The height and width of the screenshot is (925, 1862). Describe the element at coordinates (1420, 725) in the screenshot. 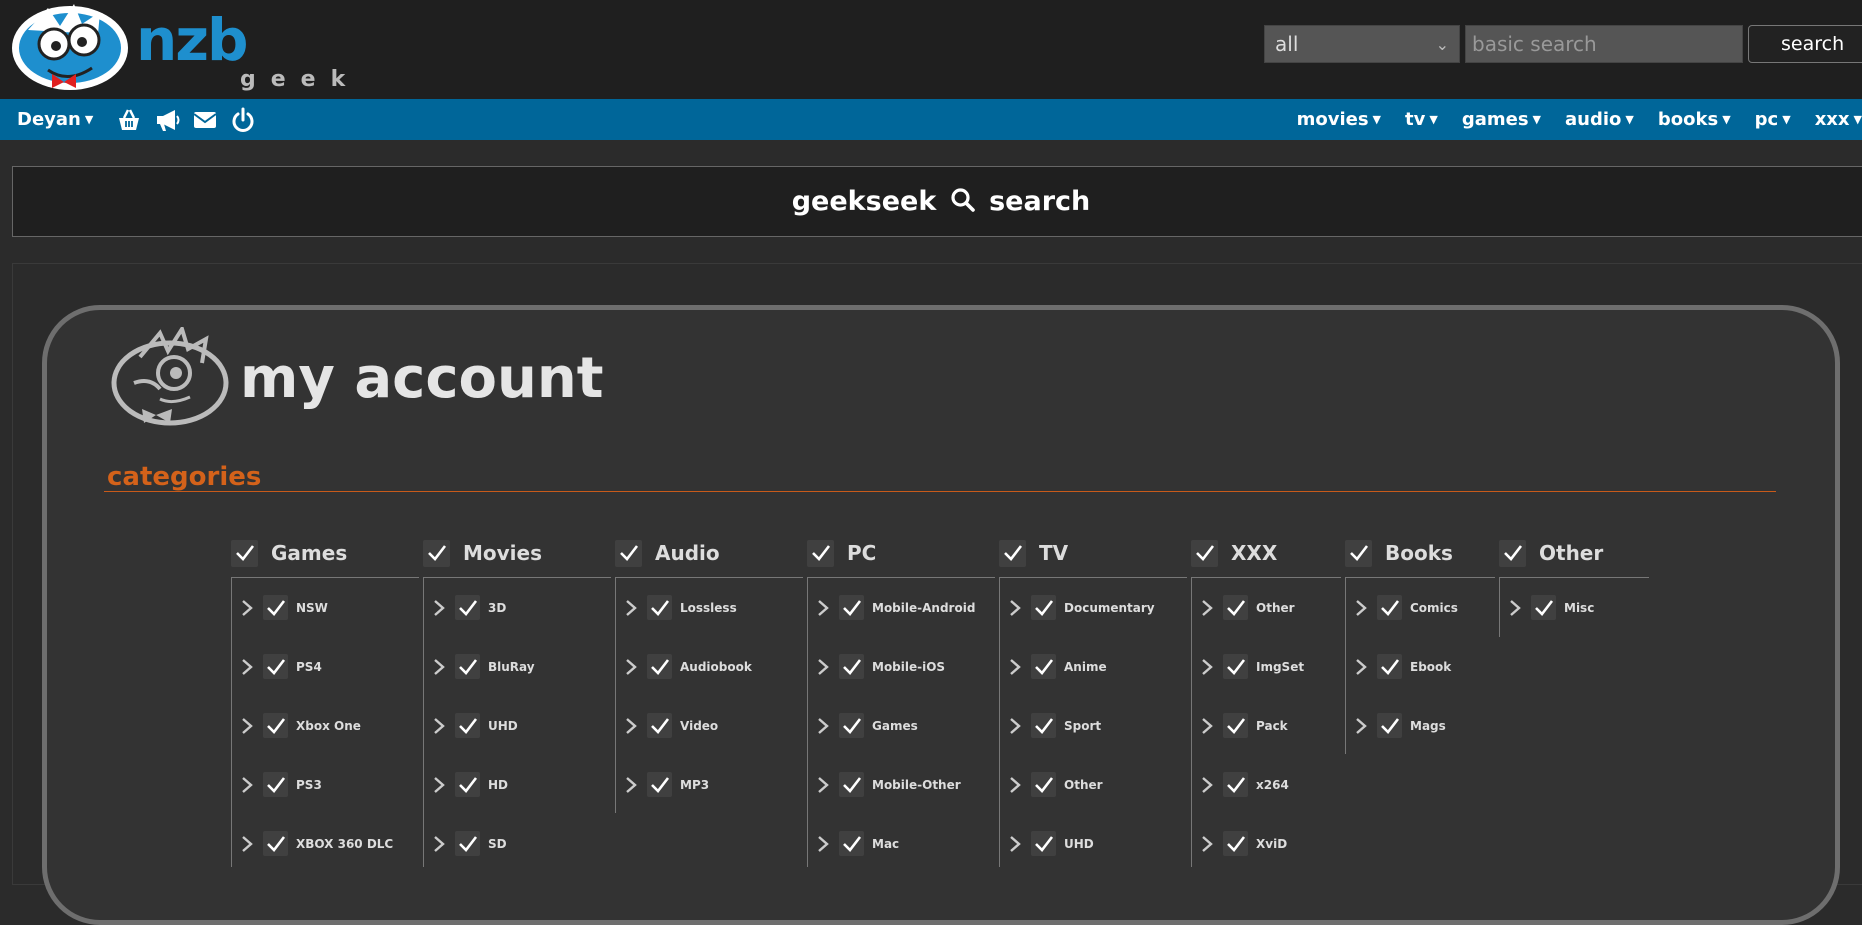

I see `subcategory-row: Mags` at that location.